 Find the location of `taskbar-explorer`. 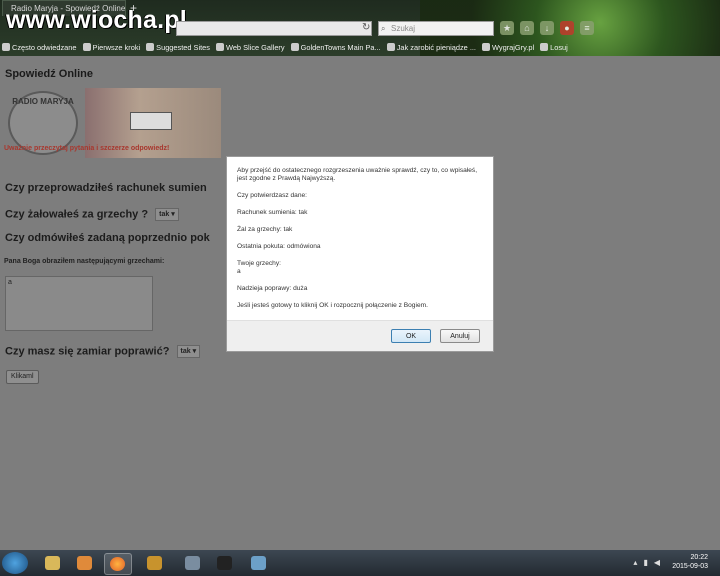

taskbar-explorer is located at coordinates (53, 563).